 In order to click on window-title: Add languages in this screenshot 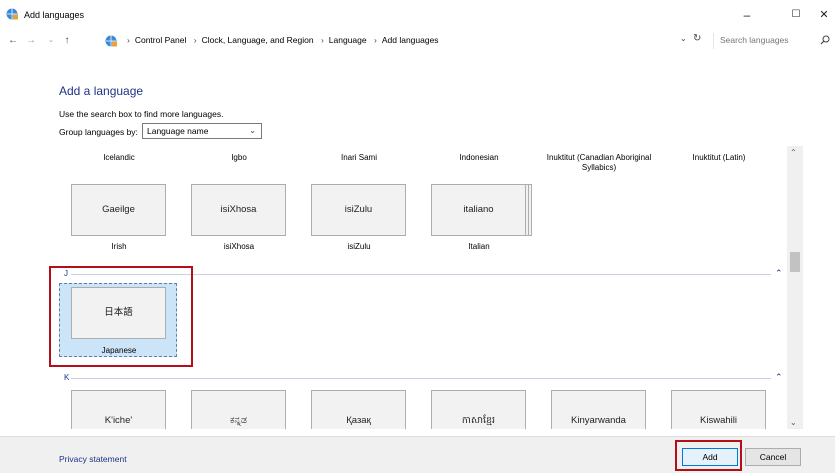, I will do `click(54, 15)`.